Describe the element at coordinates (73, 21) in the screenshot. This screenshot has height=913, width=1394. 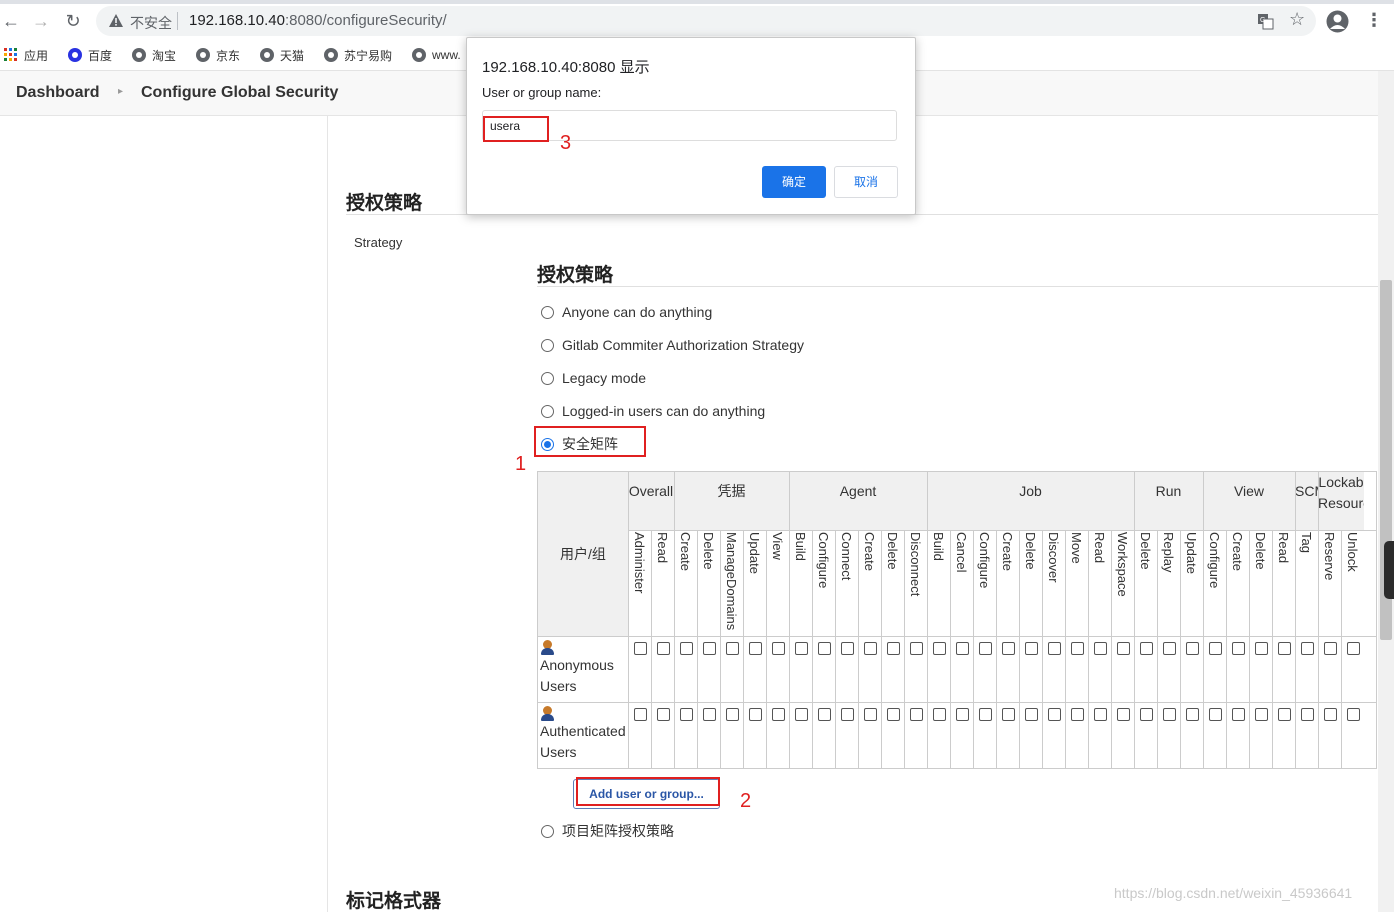
I see `reload-icon: ↻` at that location.